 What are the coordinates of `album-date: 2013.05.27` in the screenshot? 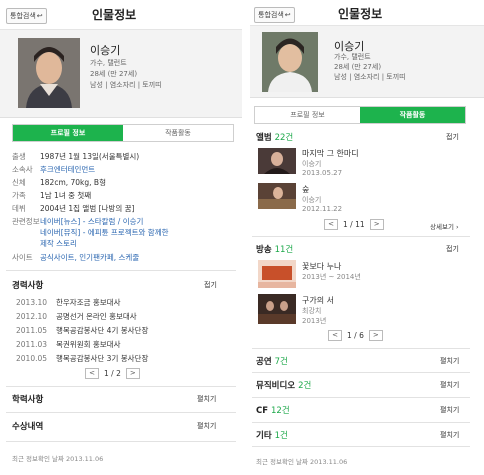 It's located at (322, 173).